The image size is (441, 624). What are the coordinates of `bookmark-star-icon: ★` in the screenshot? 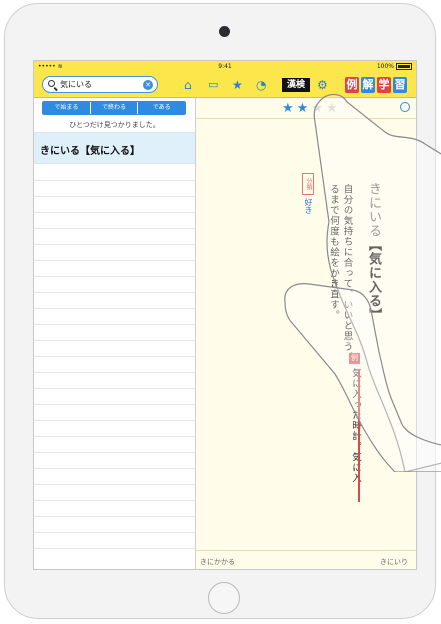 It's located at (237, 85).